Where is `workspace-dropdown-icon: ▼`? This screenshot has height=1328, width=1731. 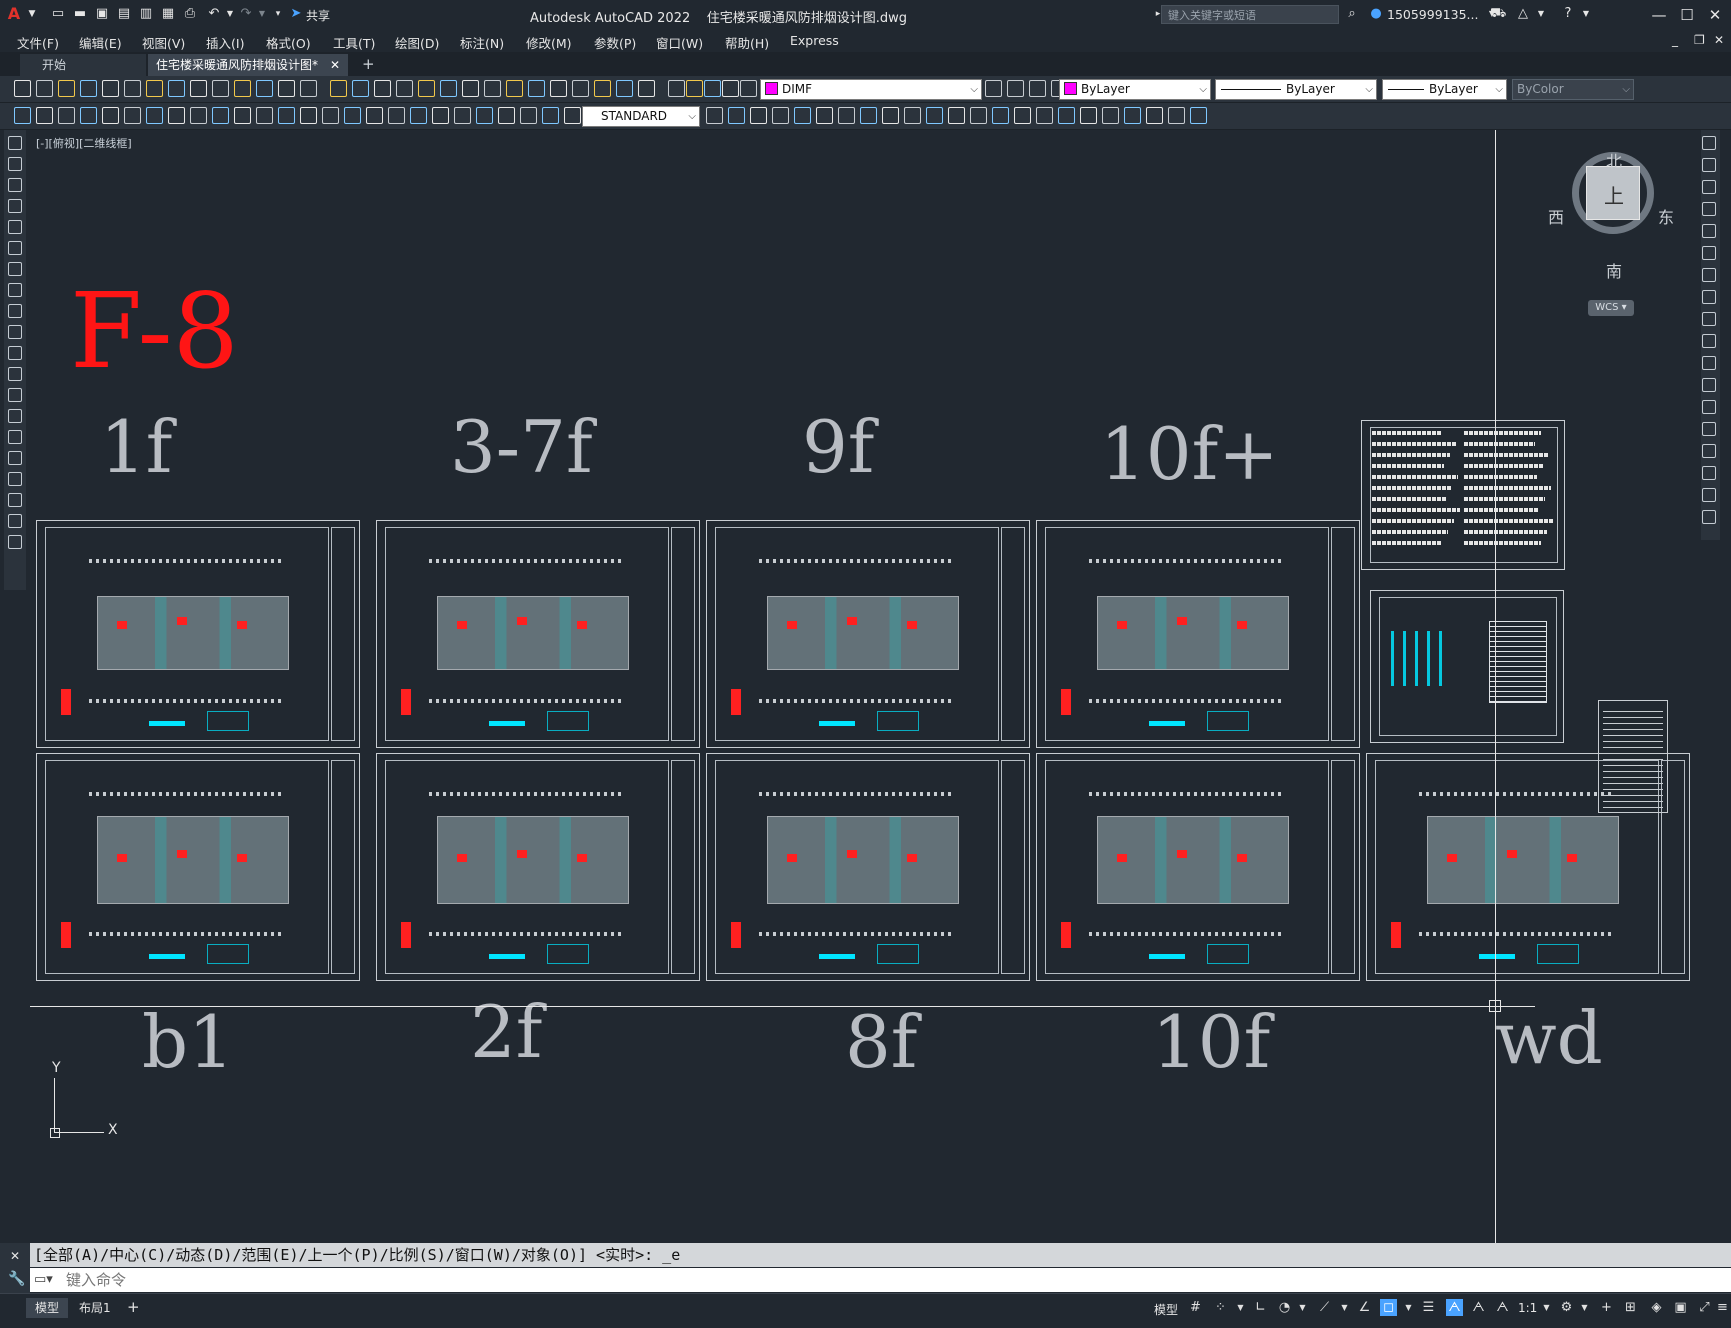
workspace-dropdown-icon: ▼ is located at coordinates (1584, 1307).